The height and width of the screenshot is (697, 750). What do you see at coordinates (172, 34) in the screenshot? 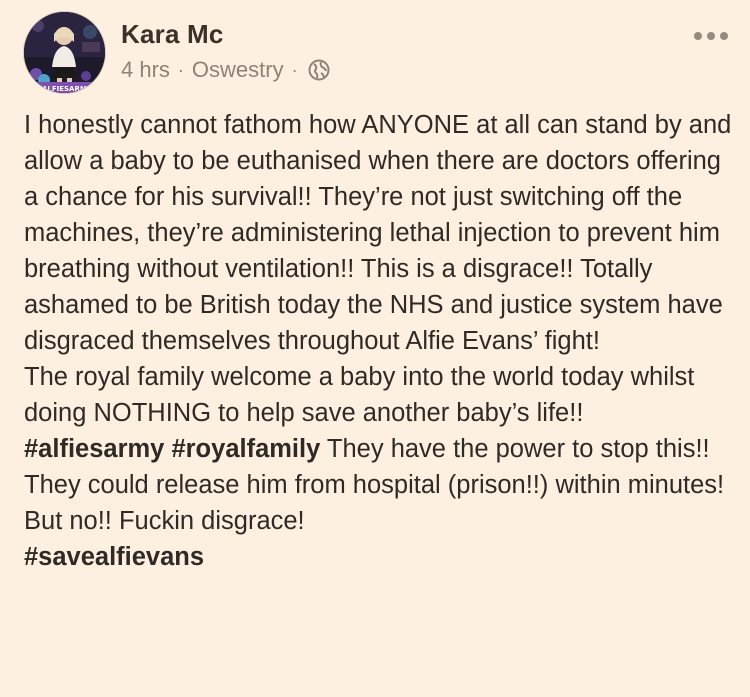
I see `author-name: Kara Mc` at bounding box center [172, 34].